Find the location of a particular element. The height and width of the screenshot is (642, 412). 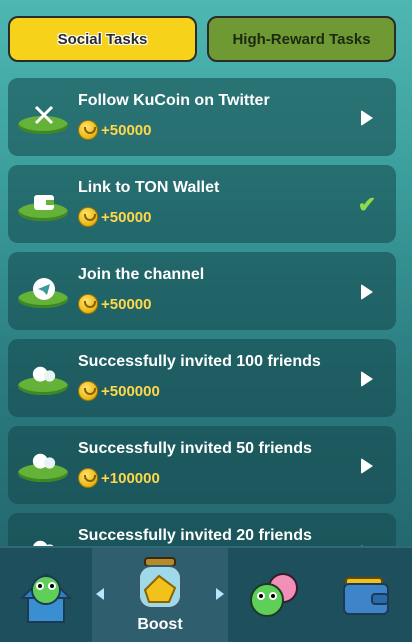

task-done-status: ✔ is located at coordinates (367, 204).